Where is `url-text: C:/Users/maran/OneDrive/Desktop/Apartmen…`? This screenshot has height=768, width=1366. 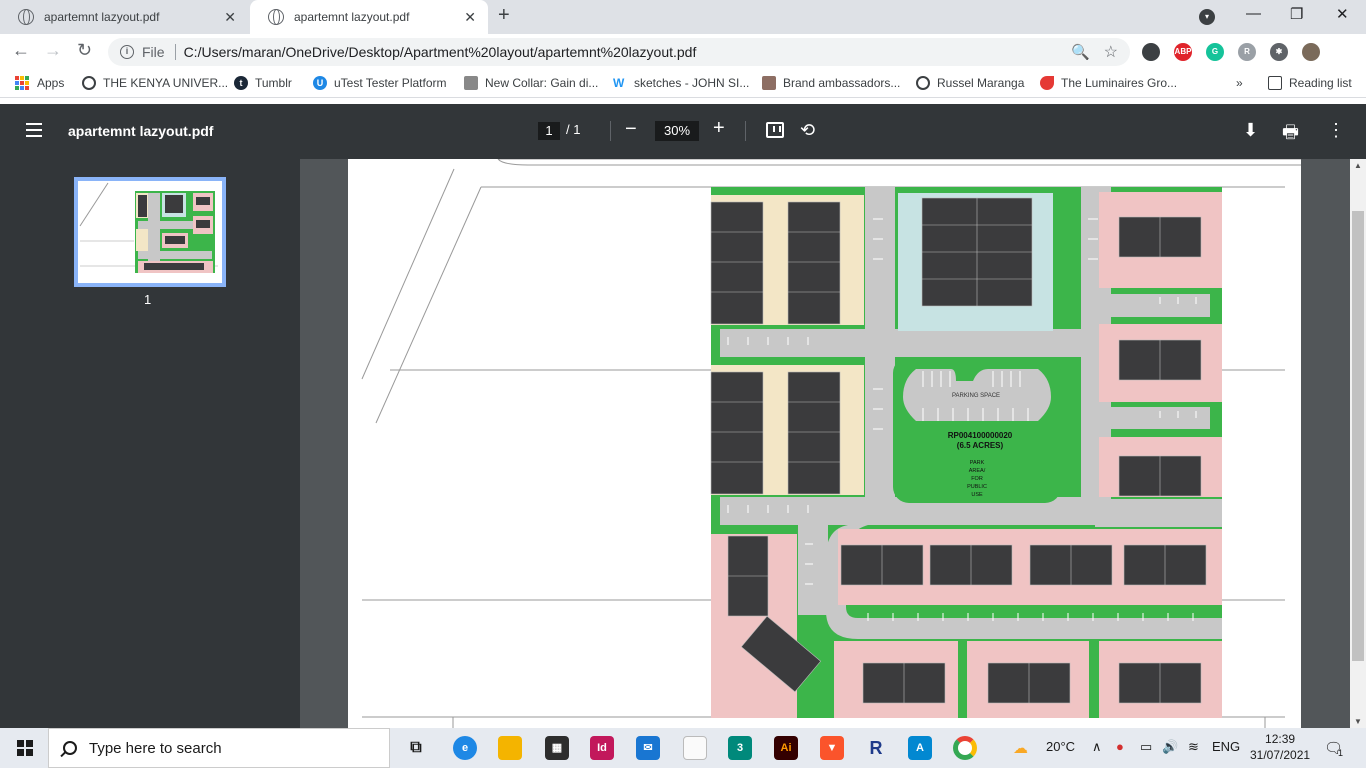
url-text: C:/Users/maran/OneDrive/Desktop/Apartmen… is located at coordinates (440, 52).